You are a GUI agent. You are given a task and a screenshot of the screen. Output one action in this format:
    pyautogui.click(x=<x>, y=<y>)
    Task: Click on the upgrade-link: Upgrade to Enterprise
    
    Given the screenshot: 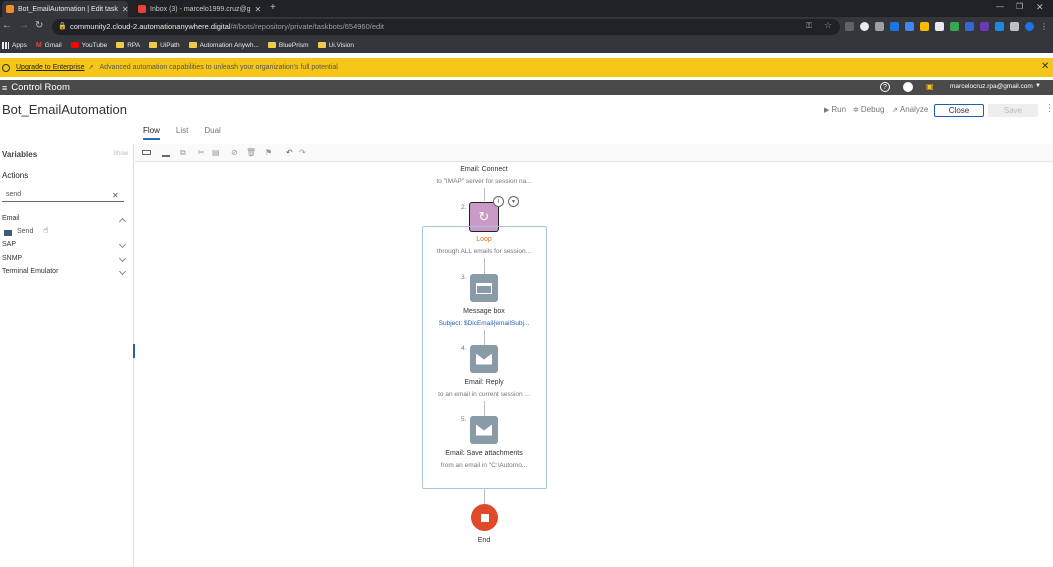 What is the action you would take?
    pyautogui.click(x=50, y=67)
    